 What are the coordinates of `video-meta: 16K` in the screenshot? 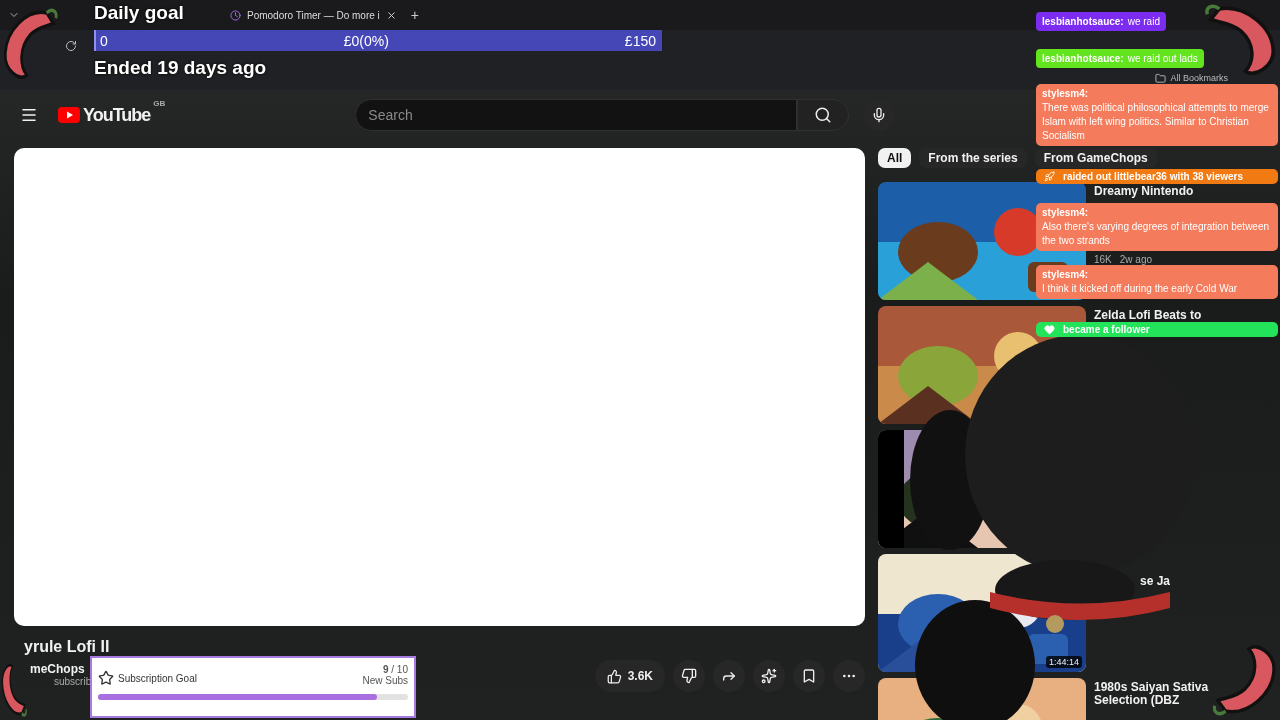 It's located at (1103, 259).